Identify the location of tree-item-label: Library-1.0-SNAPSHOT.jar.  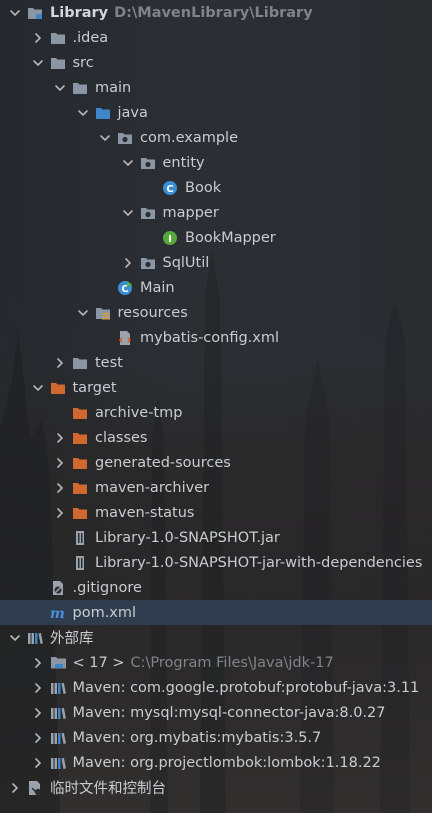
(187, 537).